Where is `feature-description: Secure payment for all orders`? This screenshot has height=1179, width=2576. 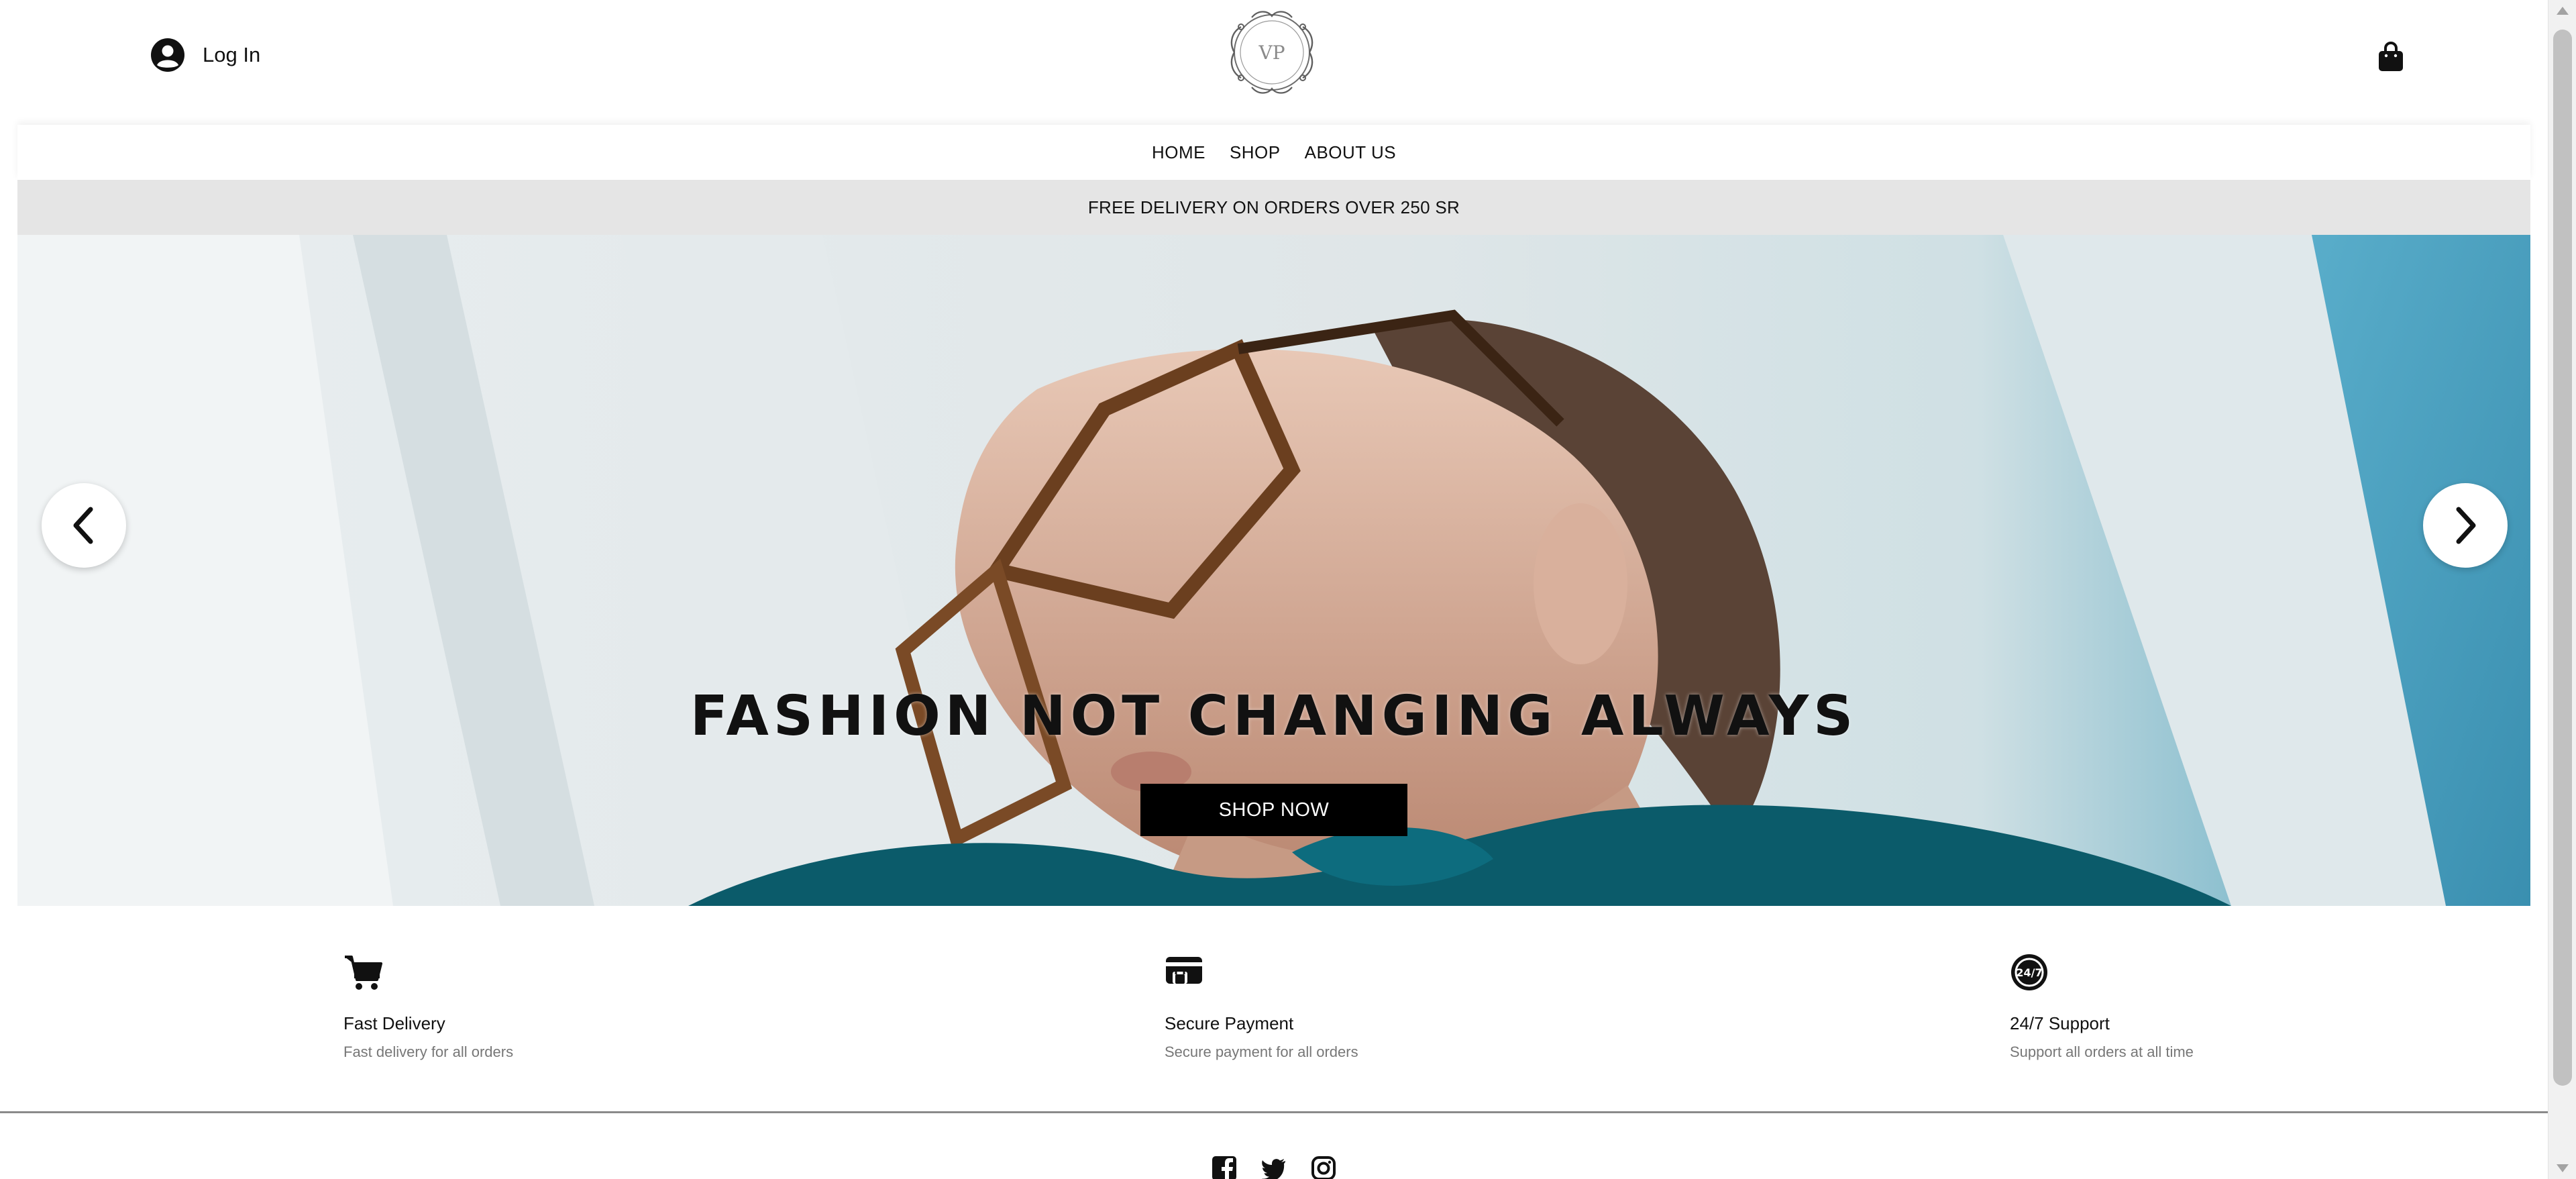
feature-description: Secure payment for all orders is located at coordinates (1261, 1051).